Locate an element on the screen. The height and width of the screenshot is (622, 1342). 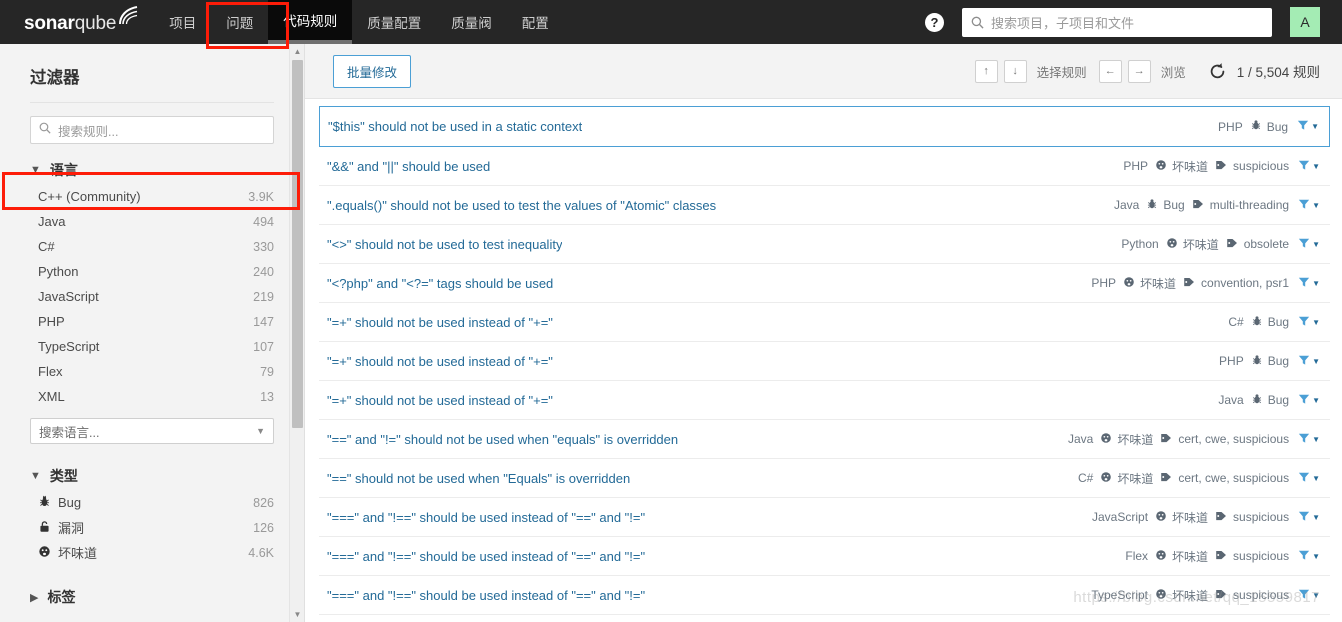
rule-title: "<?php" and "<?=" tags should be used is located at coordinates (440, 283).